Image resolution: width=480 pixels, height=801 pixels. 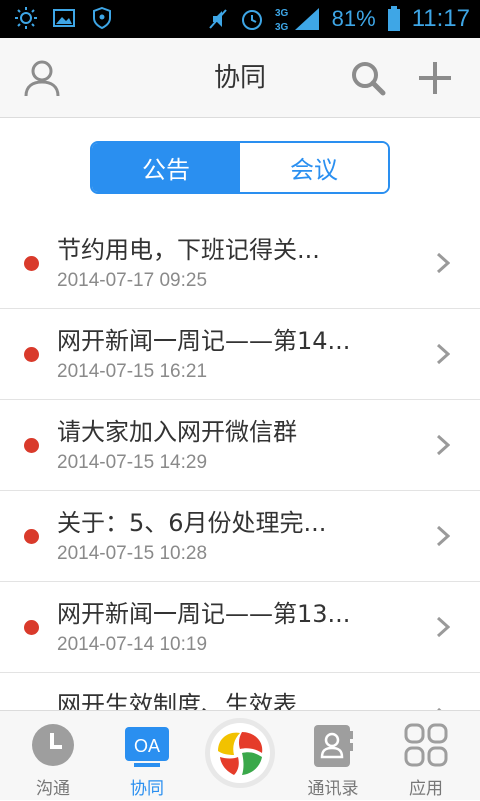 I want to click on page-title: 协同, so click(x=239, y=78).